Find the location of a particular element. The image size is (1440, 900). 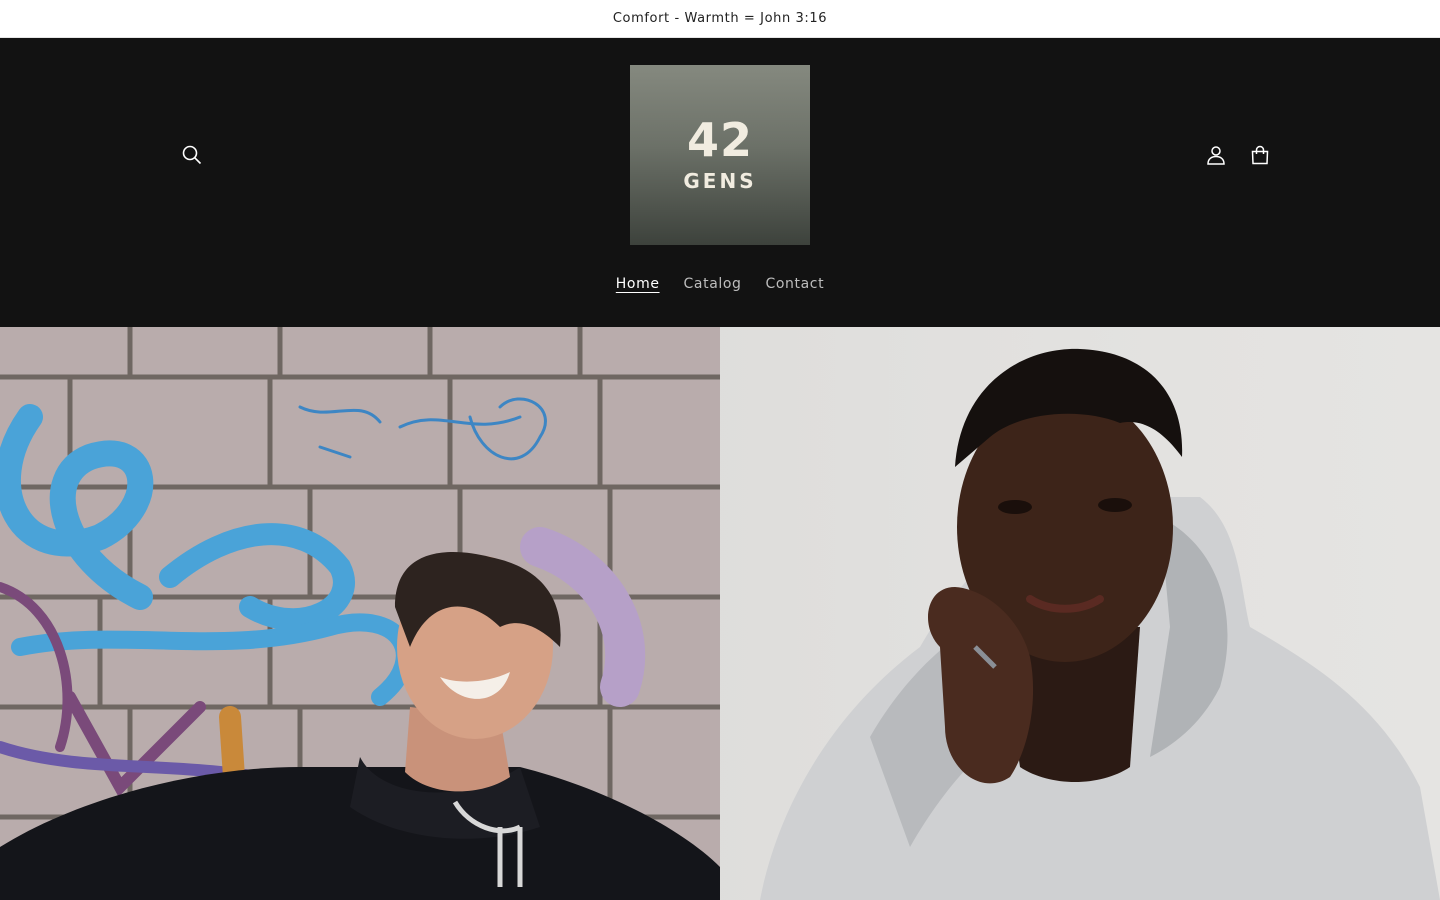

account-icon is located at coordinates (1216, 155).